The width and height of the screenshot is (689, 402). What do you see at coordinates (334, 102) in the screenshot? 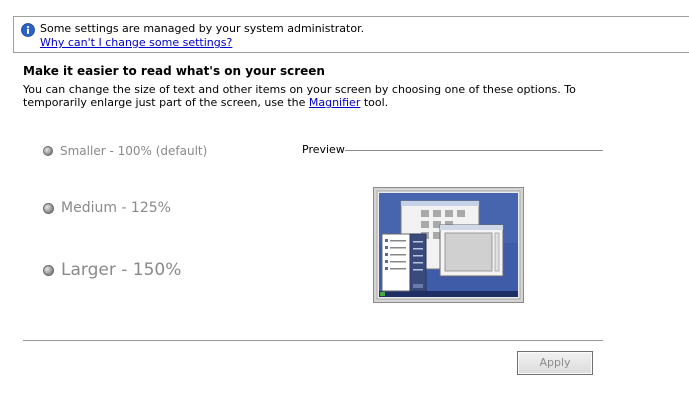
I see `magnifier-link: Magnifier` at bounding box center [334, 102].